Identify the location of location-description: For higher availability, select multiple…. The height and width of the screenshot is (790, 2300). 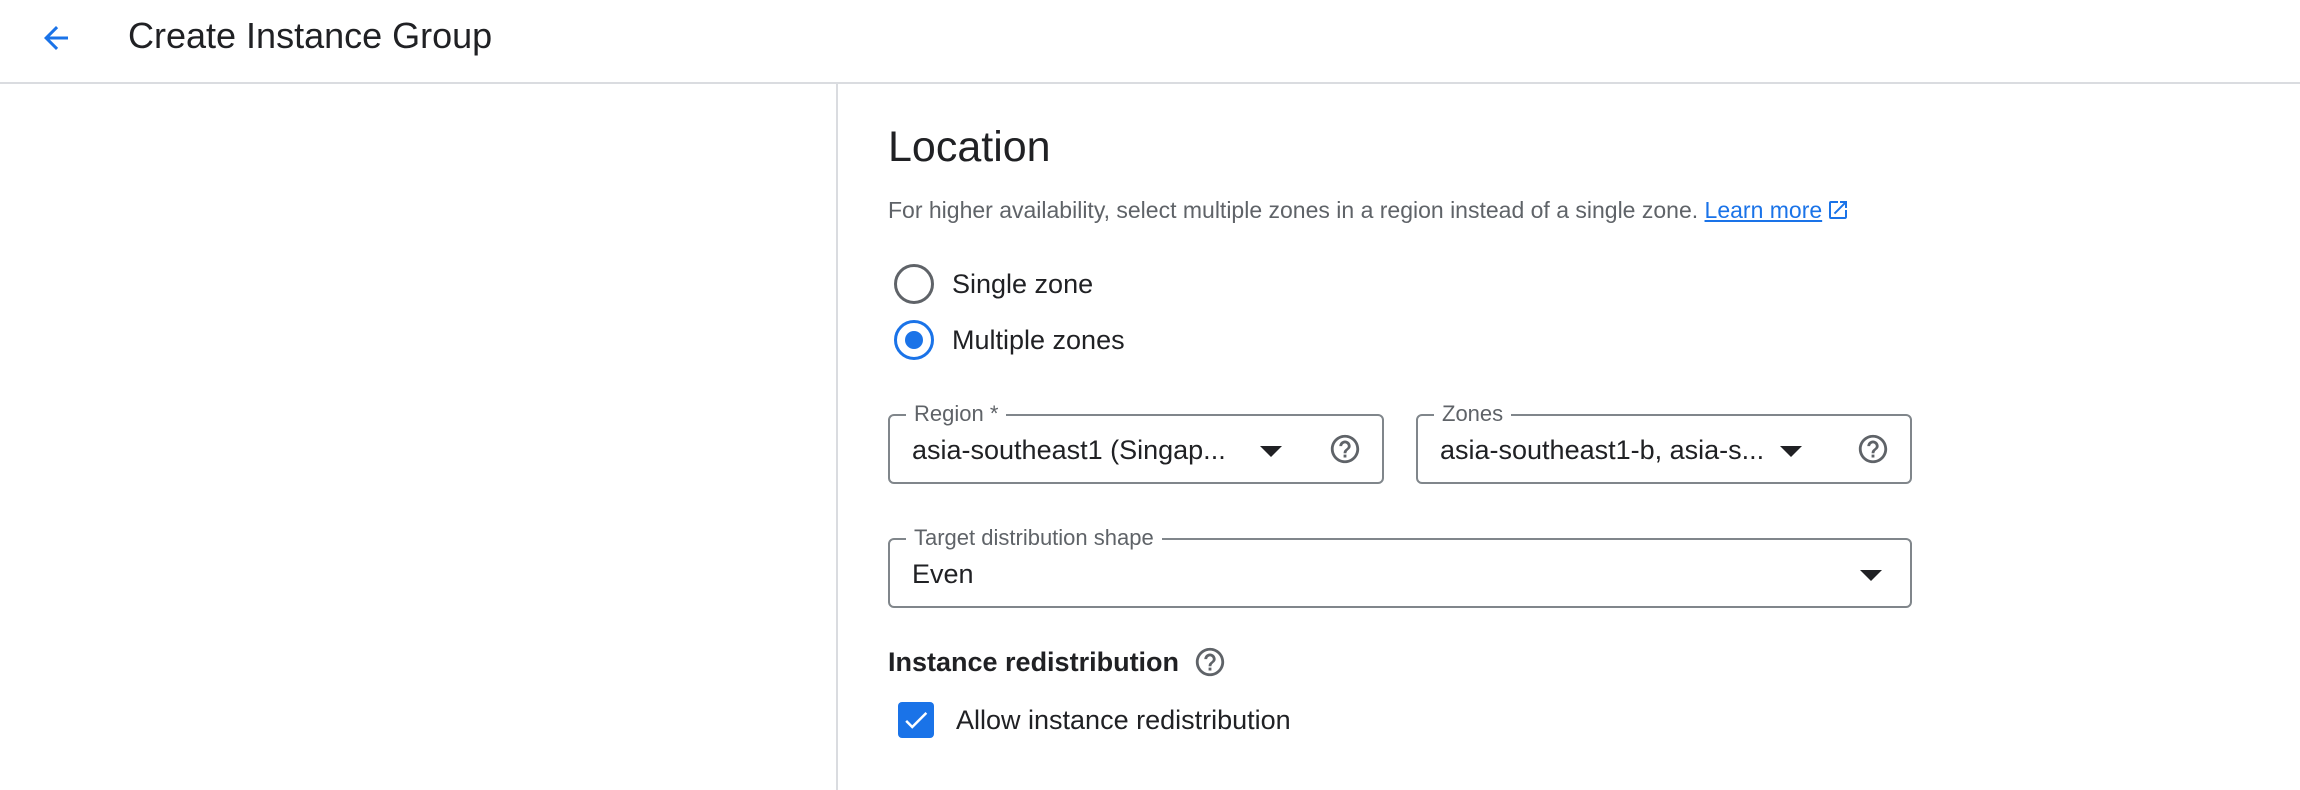
(1369, 210).